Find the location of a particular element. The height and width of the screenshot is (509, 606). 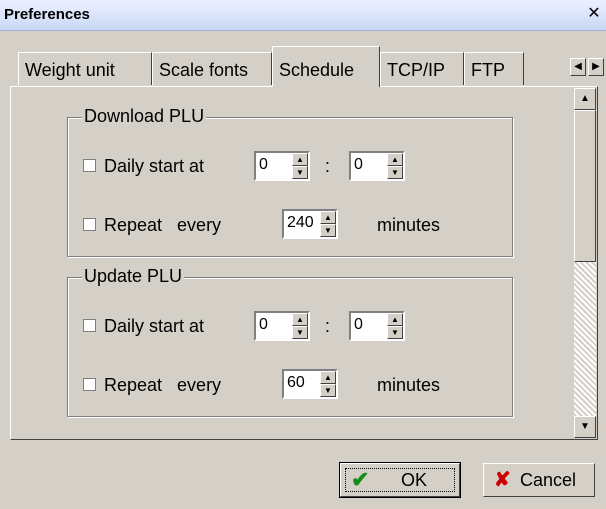

arrow-up-icon: ▲ is located at coordinates (585, 98).